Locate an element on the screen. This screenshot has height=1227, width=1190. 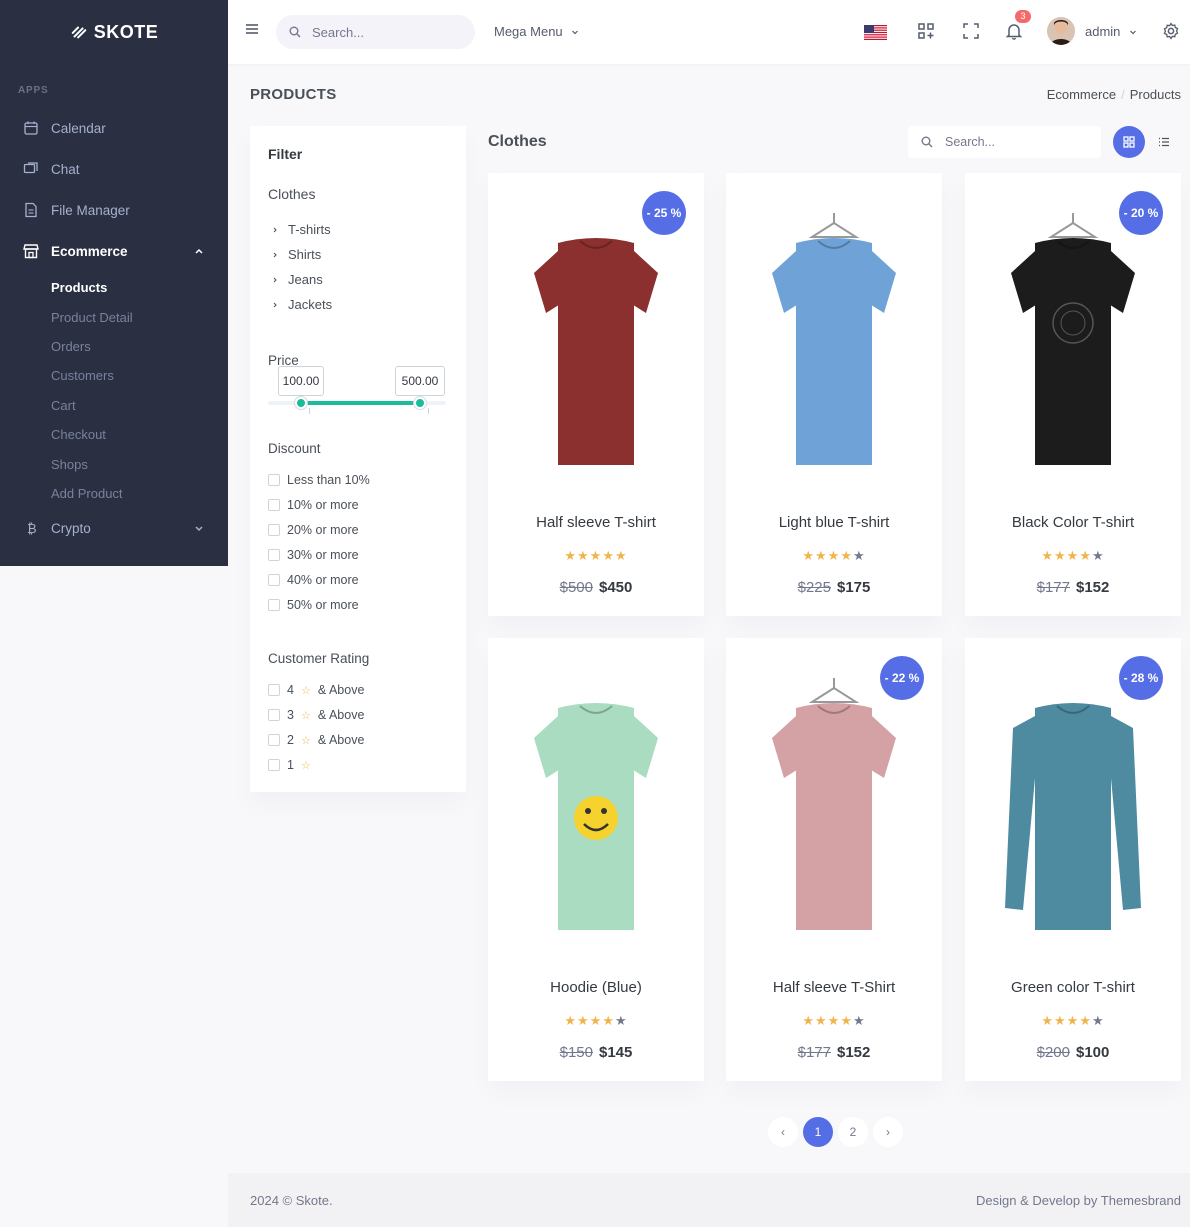
fullscreen-icon is located at coordinates (971, 31).